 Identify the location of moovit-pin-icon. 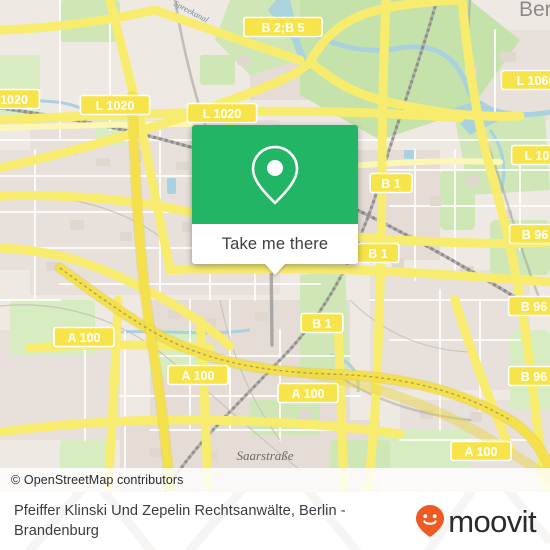
(430, 521).